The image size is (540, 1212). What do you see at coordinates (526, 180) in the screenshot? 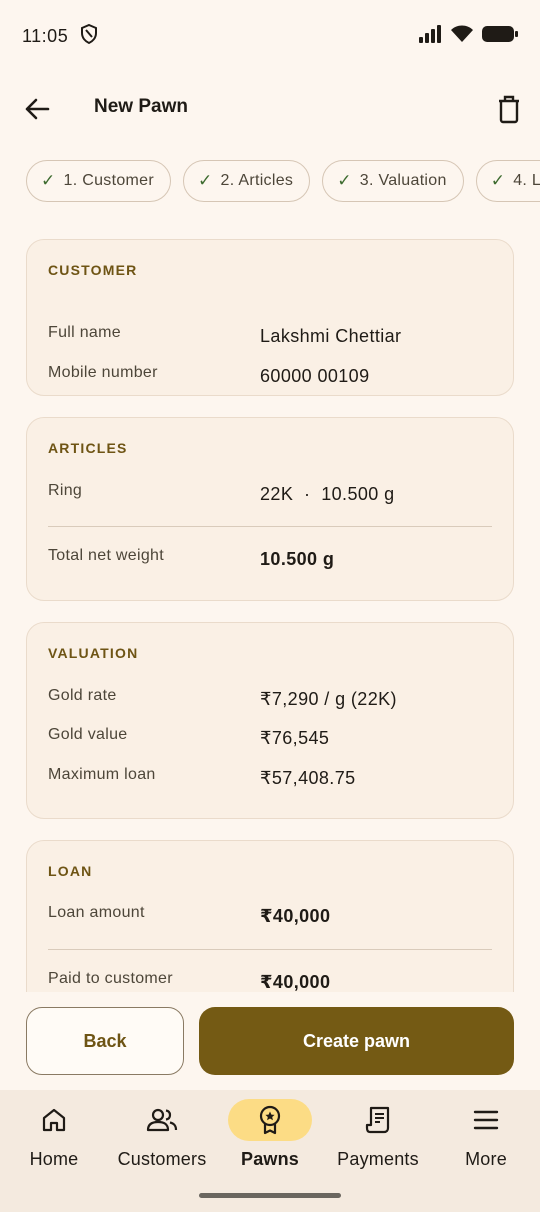
I see `step-chip-label: 4. Loan` at bounding box center [526, 180].